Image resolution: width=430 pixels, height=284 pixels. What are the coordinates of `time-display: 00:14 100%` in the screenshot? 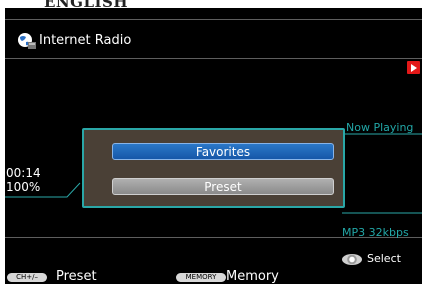 It's located at (23, 180).